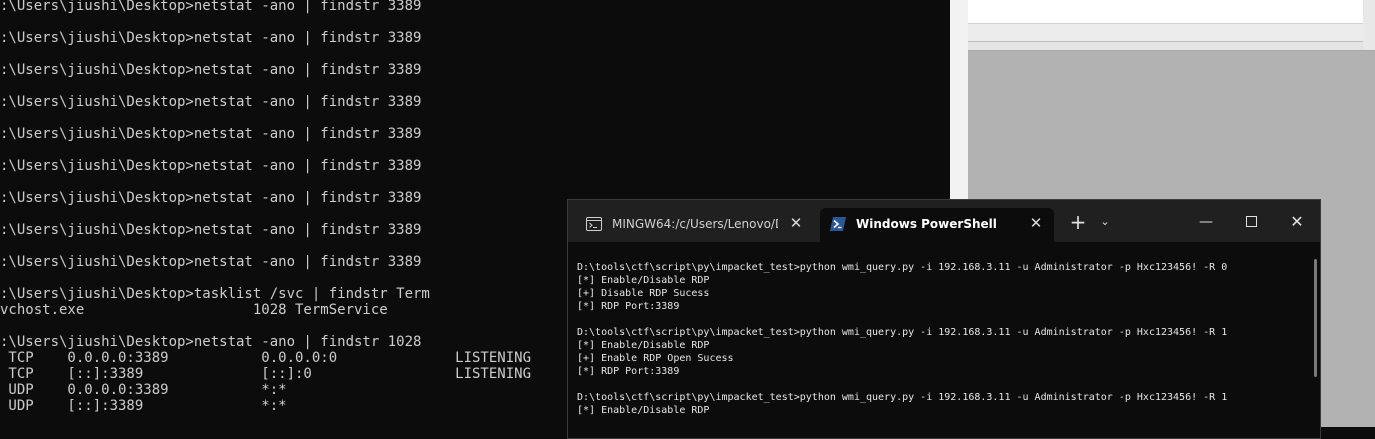 This screenshot has width=1375, height=439. What do you see at coordinates (643, 293) in the screenshot?
I see `console-line: [+] Disable RDP Sucess` at bounding box center [643, 293].